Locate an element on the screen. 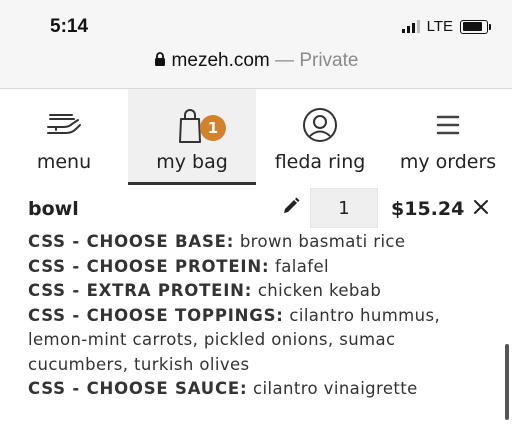 This screenshot has width=512, height=433. nav-label-my-bag: my bag is located at coordinates (192, 162).